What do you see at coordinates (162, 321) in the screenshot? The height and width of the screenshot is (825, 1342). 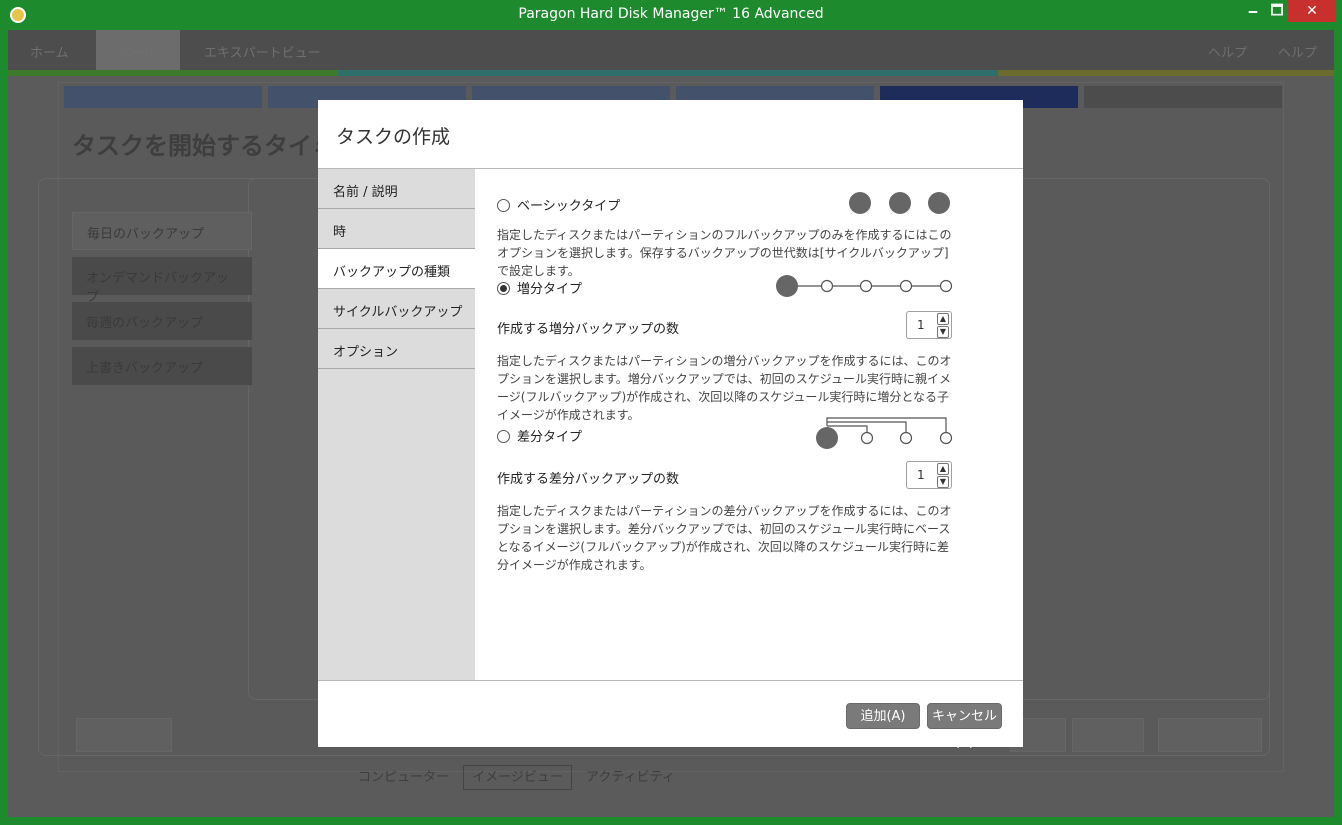 I see `schedule-item: 毎週のバックアップ` at bounding box center [162, 321].